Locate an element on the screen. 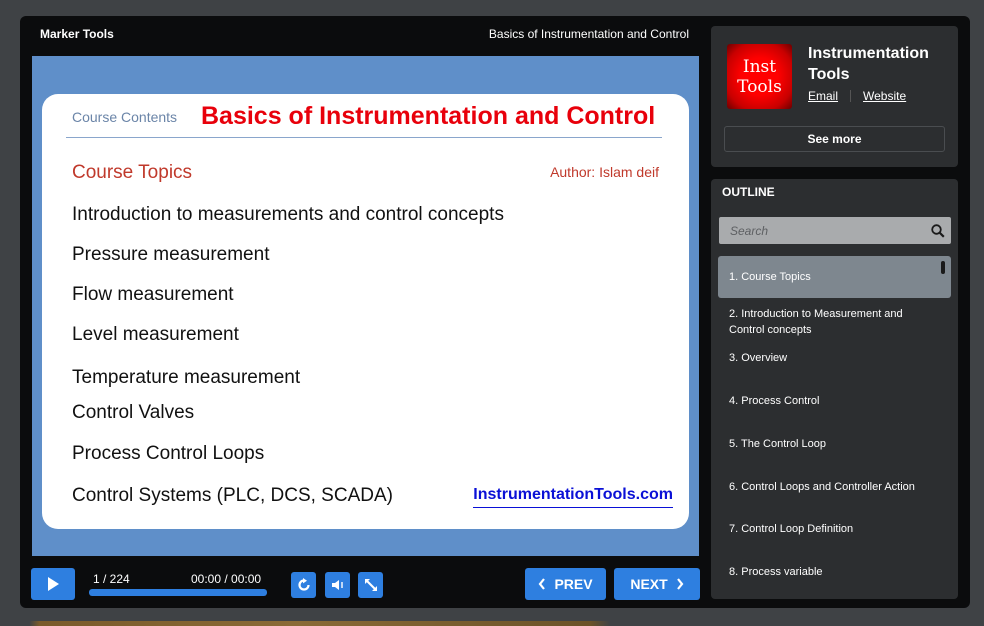 This screenshot has width=984, height=626. outline-item-label: 7. Control Loop Definition is located at coordinates (791, 529).